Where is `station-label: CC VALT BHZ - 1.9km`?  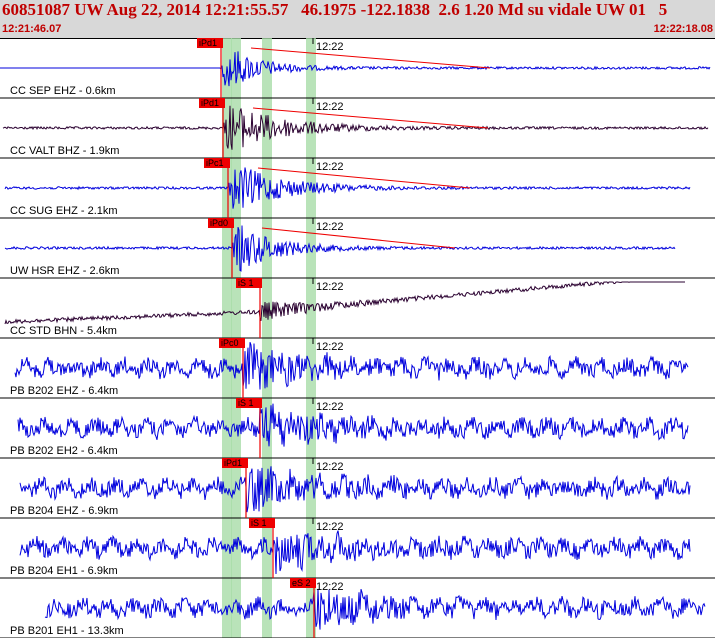
station-label: CC VALT BHZ - 1.9km is located at coordinates (64, 151).